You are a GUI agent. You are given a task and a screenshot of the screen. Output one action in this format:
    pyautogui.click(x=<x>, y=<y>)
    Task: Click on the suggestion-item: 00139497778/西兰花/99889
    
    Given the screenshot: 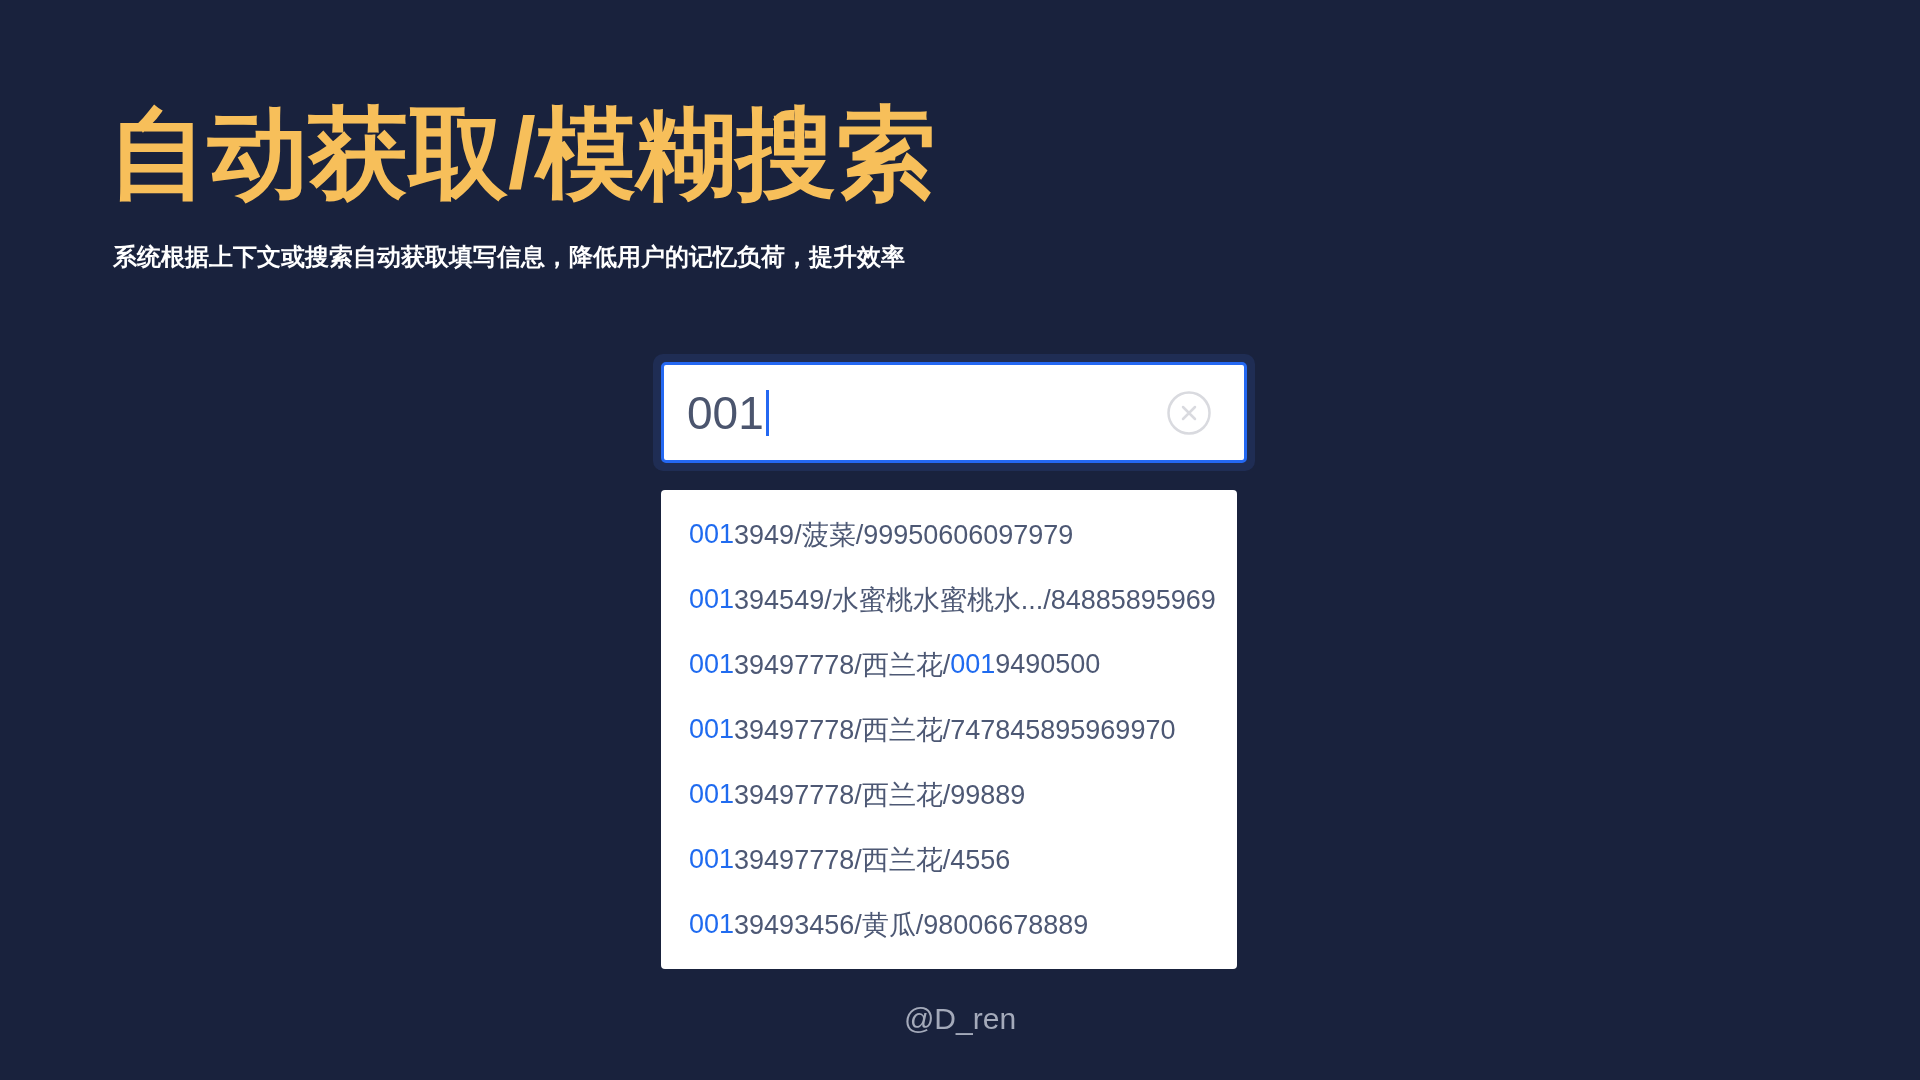 What is the action you would take?
    pyautogui.click(x=949, y=794)
    